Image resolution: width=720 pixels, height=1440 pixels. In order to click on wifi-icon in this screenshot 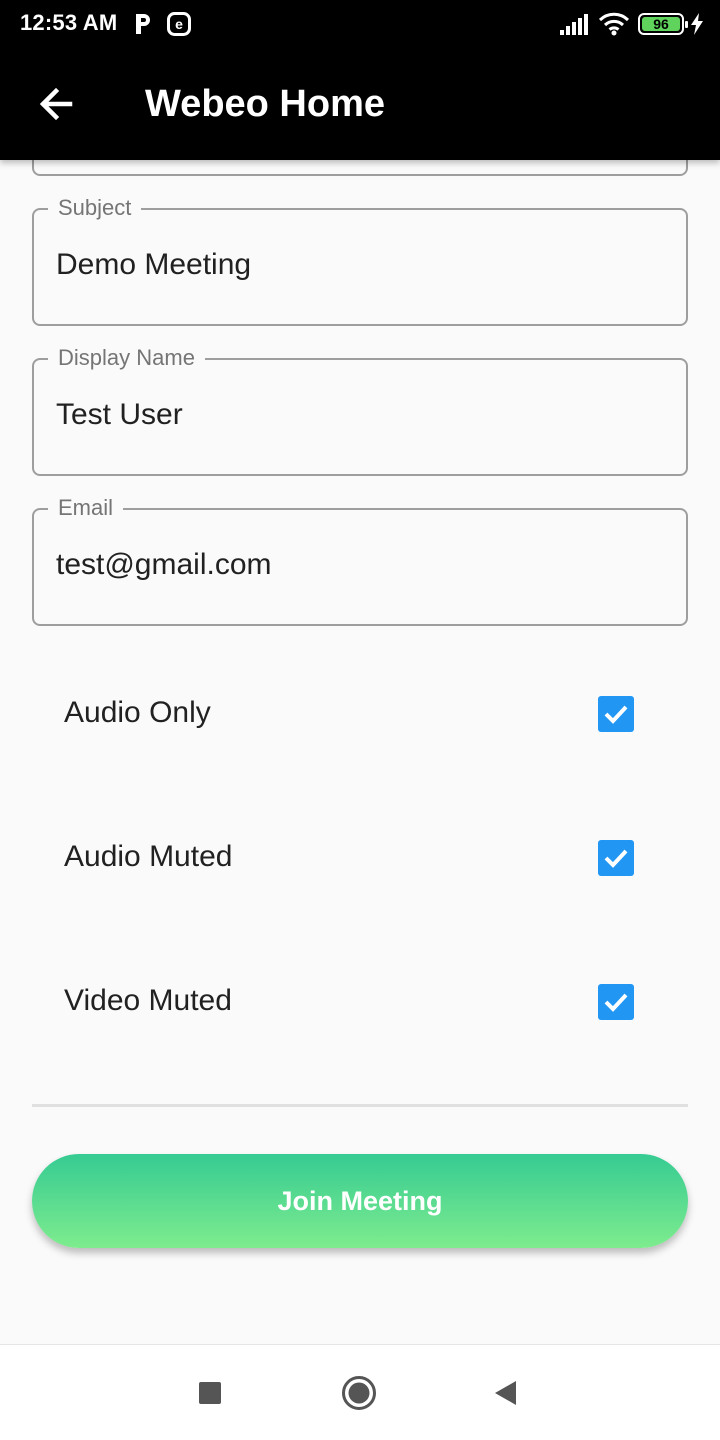, I will do `click(614, 26)`.